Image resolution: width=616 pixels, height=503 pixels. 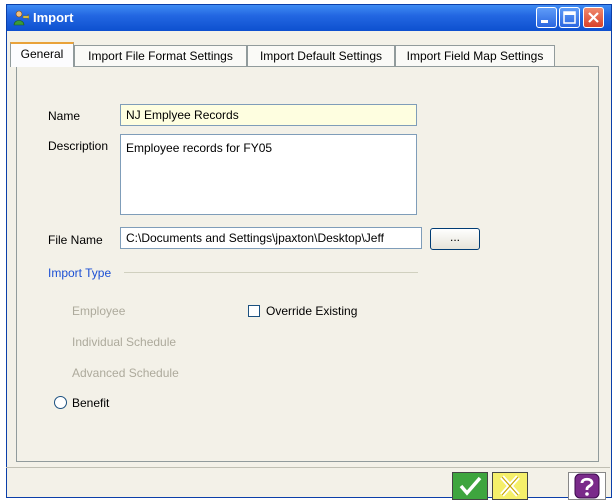 I want to click on bottom-divider, so click(x=308, y=467).